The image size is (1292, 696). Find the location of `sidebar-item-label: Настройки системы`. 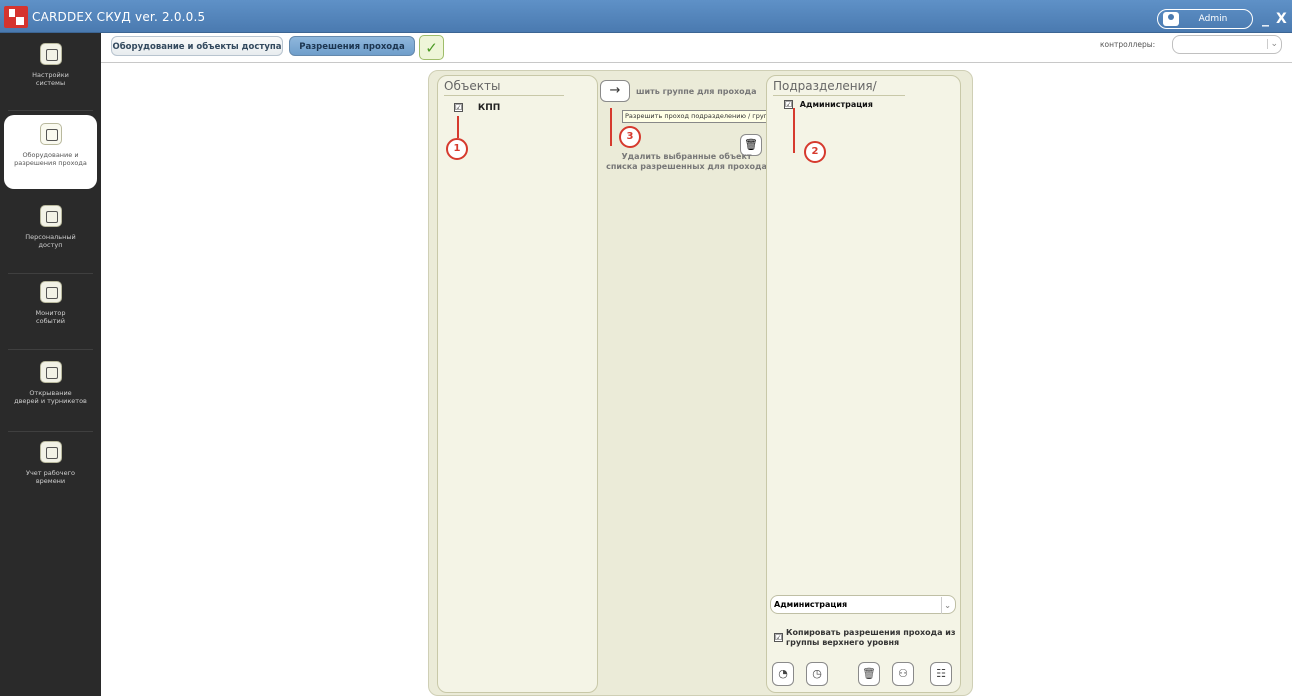

sidebar-item-label: Настройки системы is located at coordinates (50, 79).